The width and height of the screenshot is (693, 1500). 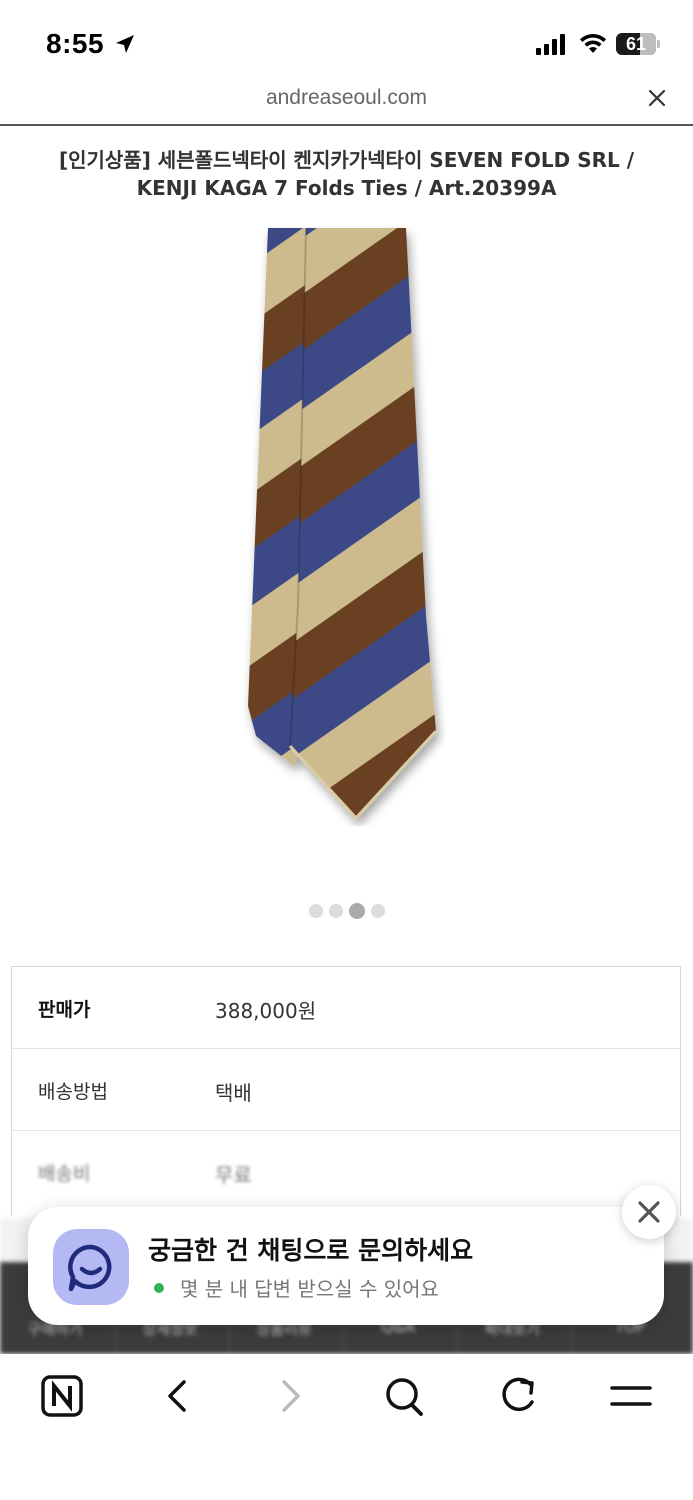 What do you see at coordinates (233, 1093) in the screenshot?
I see `shipping-method-value: 택배` at bounding box center [233, 1093].